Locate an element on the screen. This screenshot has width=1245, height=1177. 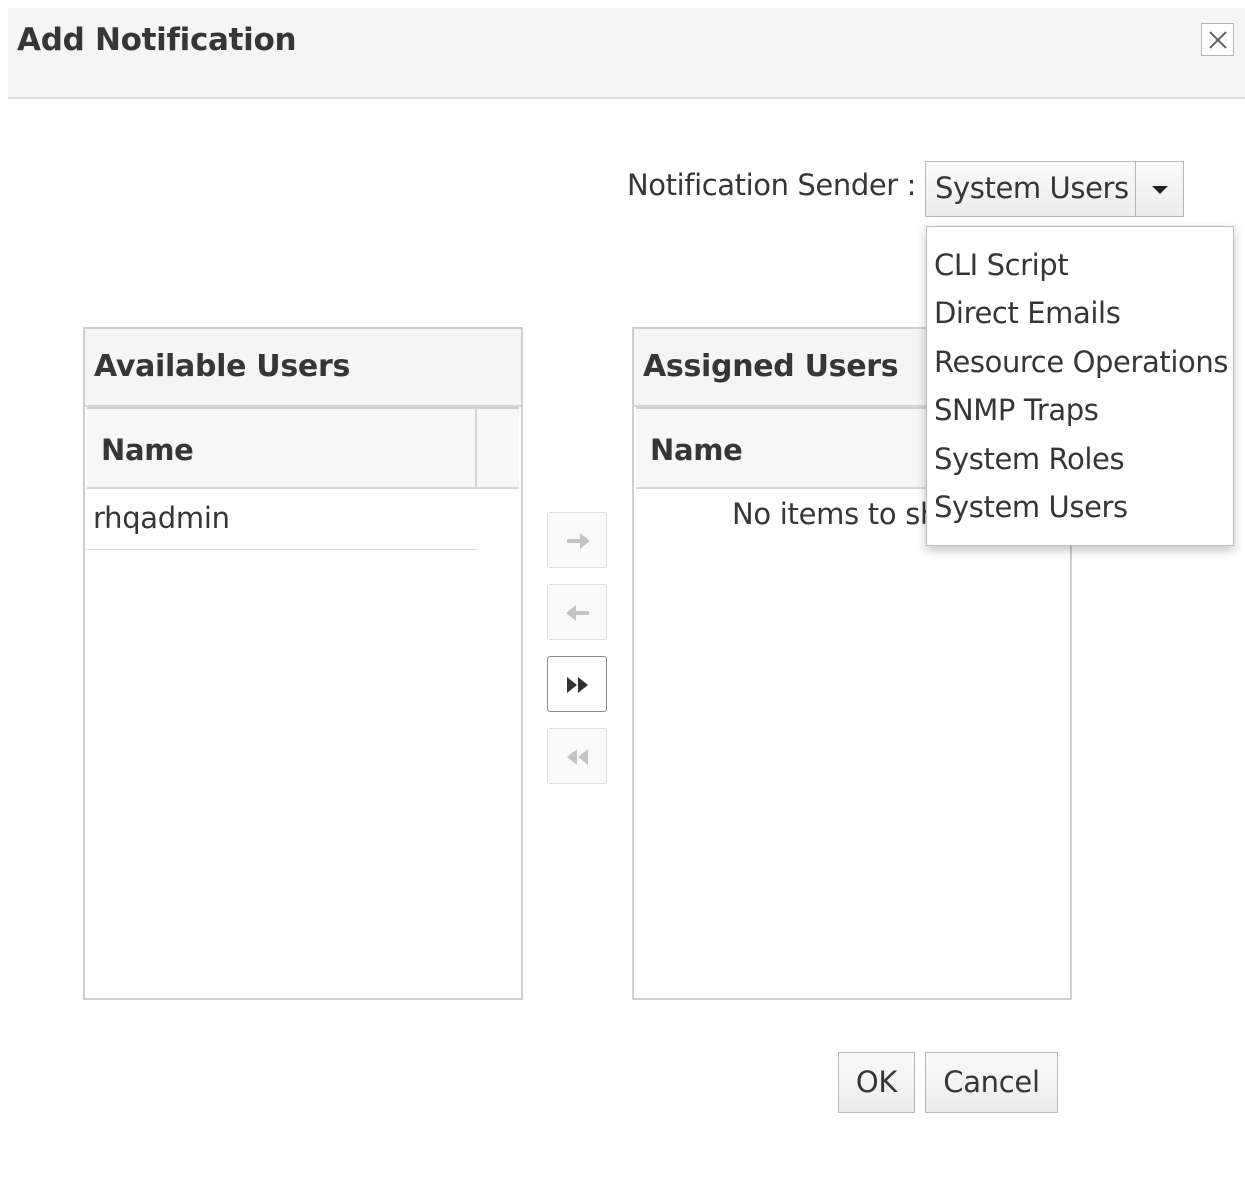
notification-sender-value: System Users is located at coordinates (1032, 188).